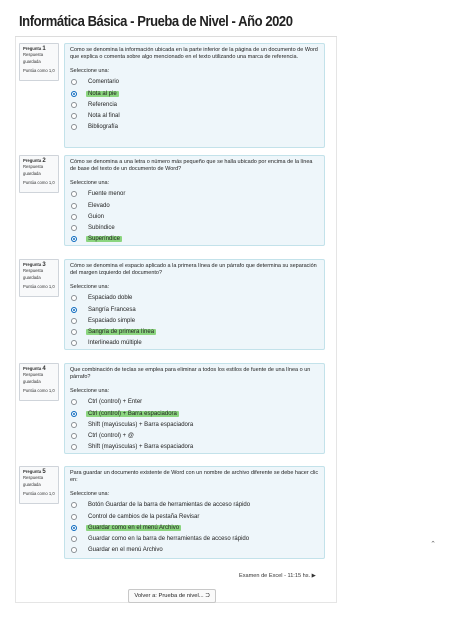 The height and width of the screenshot is (640, 452). Describe the element at coordinates (195, 127) in the screenshot. I see `answer-option: Bibliografía` at that location.